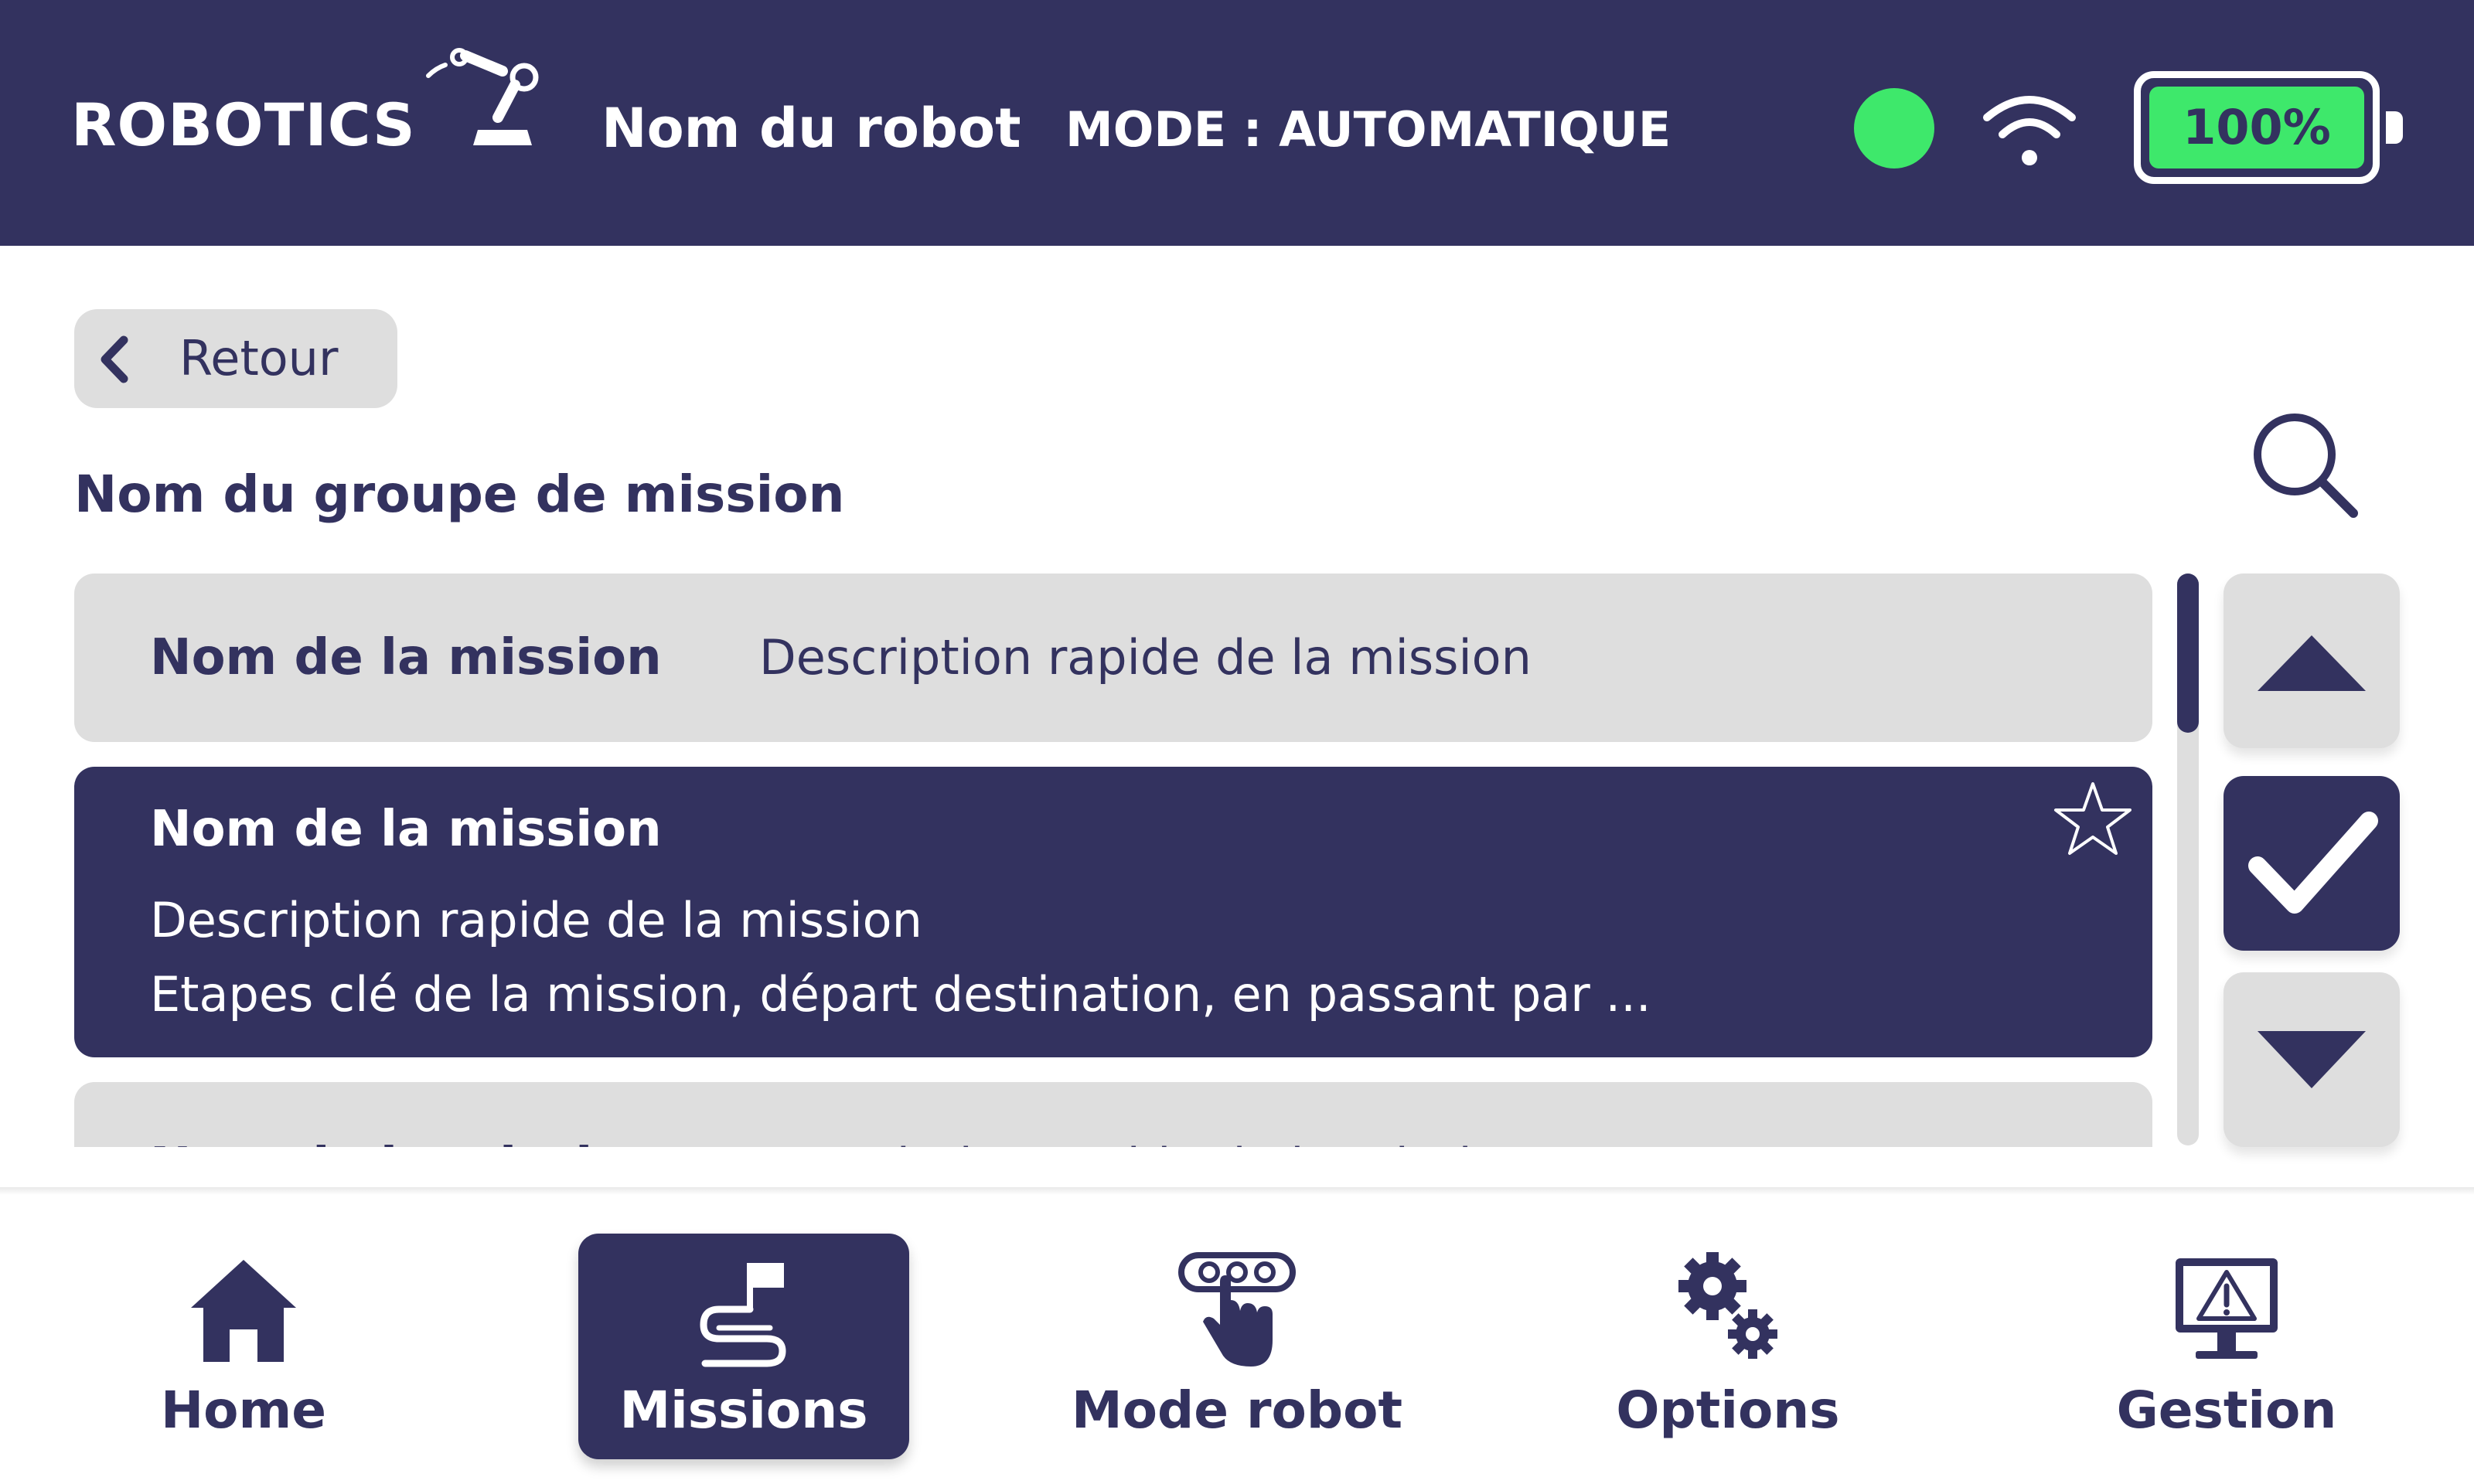 This screenshot has height=1484, width=2474. I want to click on triangle-down-icon, so click(2312, 1059).